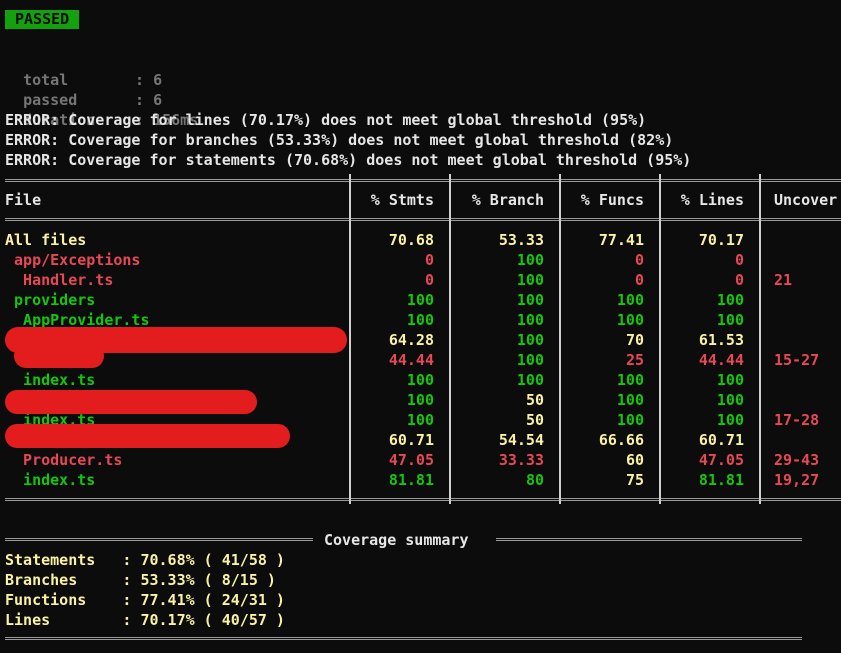 This screenshot has width=841, height=653. What do you see at coordinates (93, 80) in the screenshot?
I see `total-line: total: 6` at bounding box center [93, 80].